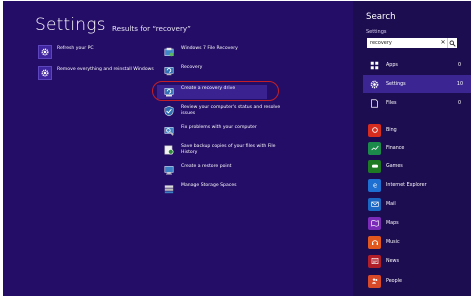 The width and height of the screenshot is (474, 299). Describe the element at coordinates (169, 170) in the screenshot. I see `system-icon` at that location.